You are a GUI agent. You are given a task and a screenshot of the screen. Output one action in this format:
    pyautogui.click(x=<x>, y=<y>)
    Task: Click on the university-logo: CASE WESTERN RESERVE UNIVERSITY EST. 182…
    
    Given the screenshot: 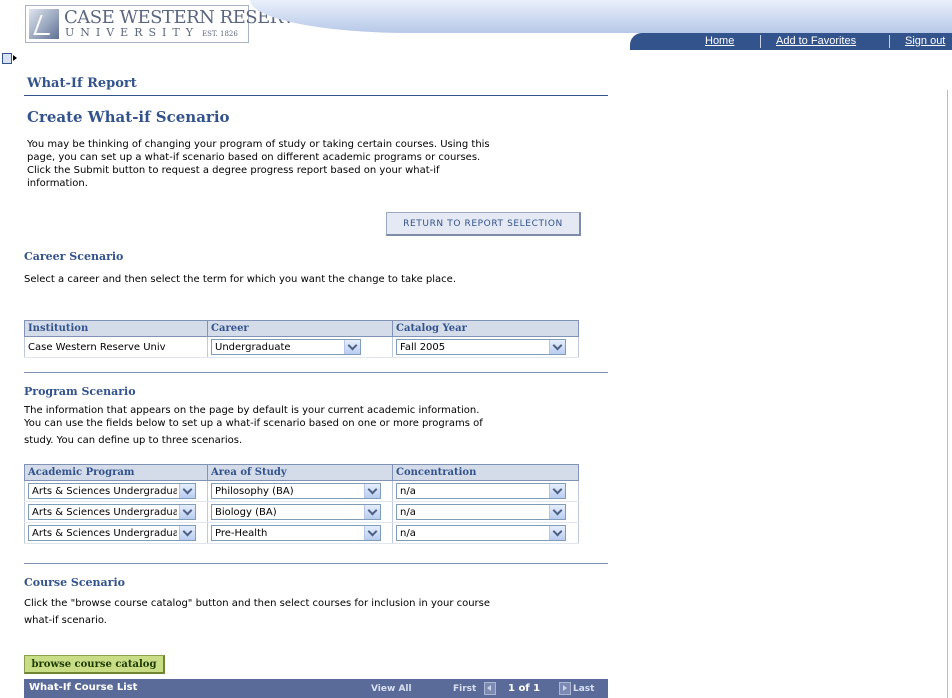 What is the action you would take?
    pyautogui.click(x=166, y=24)
    